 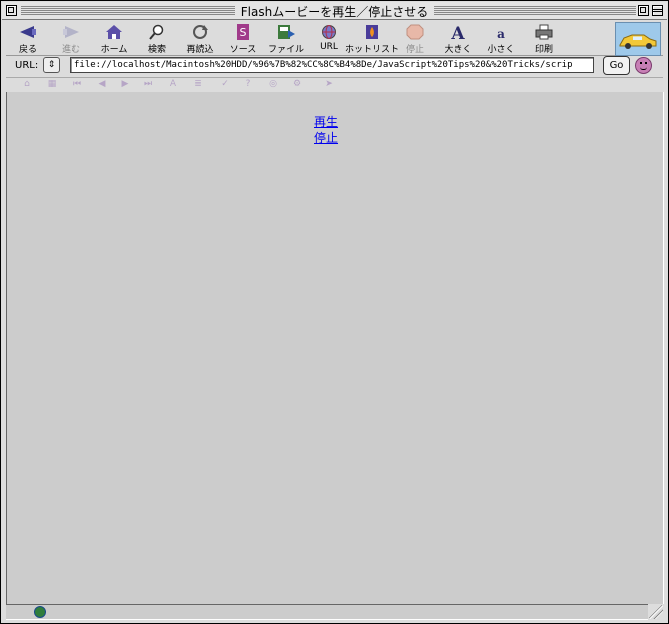 What do you see at coordinates (28, 32) in the screenshot?
I see `back-icon` at bounding box center [28, 32].